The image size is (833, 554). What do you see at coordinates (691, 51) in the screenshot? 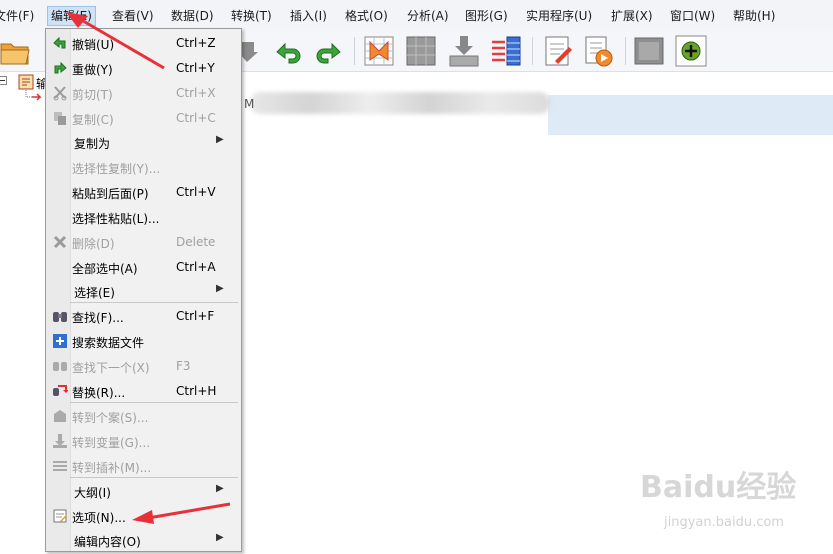
I see `add-icon` at bounding box center [691, 51].